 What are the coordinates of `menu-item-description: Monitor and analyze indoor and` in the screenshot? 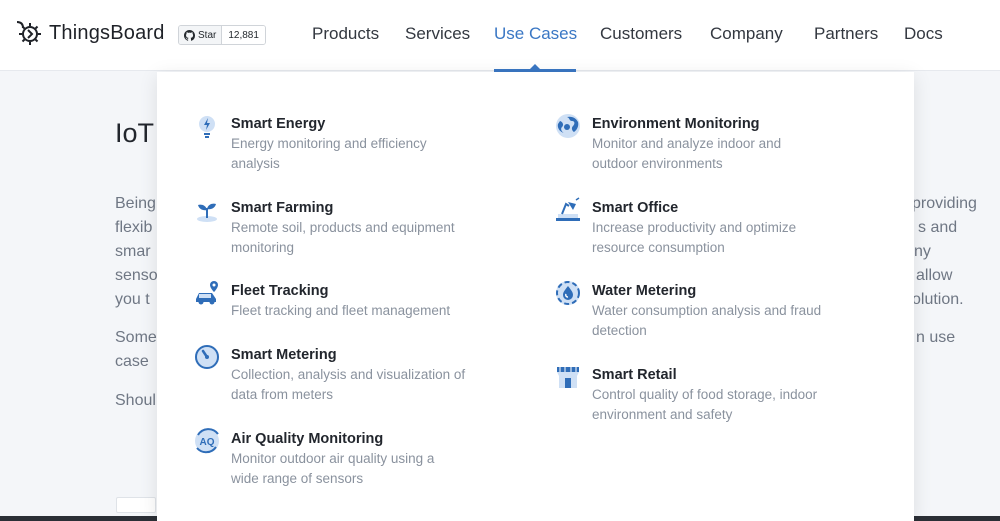 It's located at (687, 143).